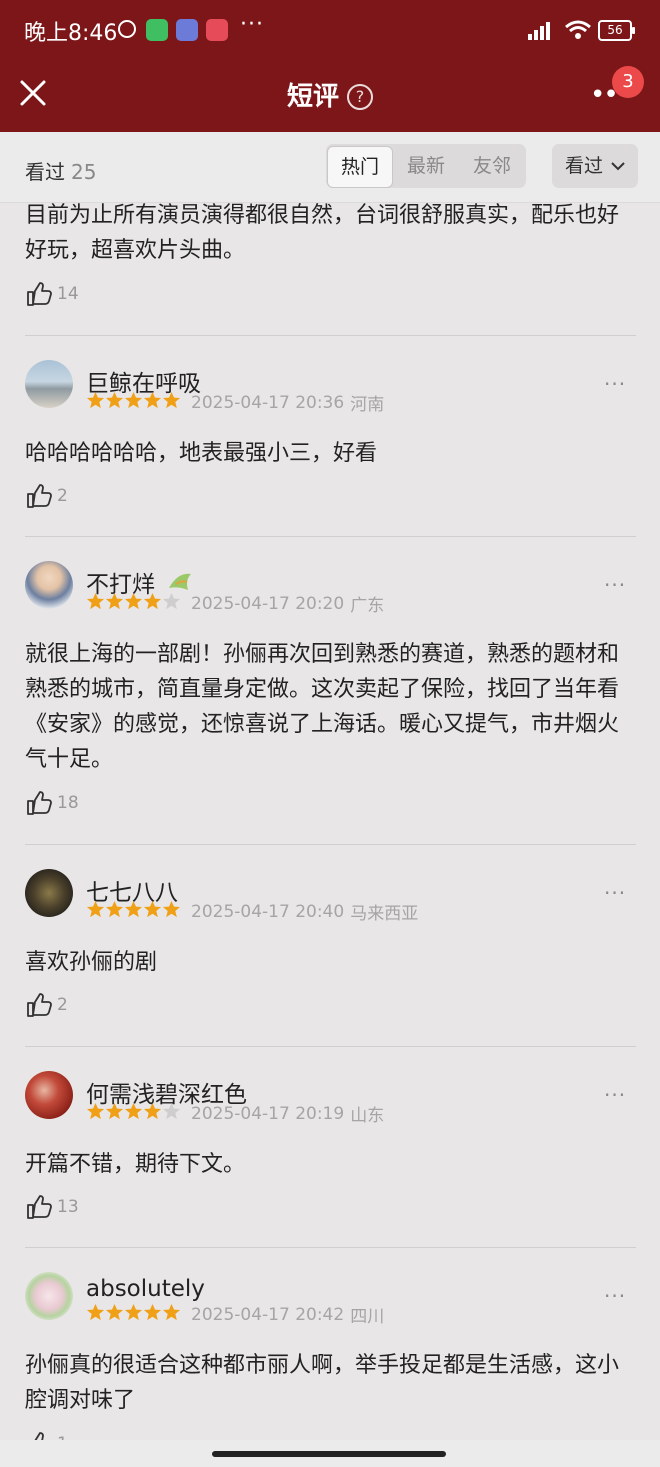 The height and width of the screenshot is (1467, 660). I want to click on review-region: 广东, so click(367, 606).